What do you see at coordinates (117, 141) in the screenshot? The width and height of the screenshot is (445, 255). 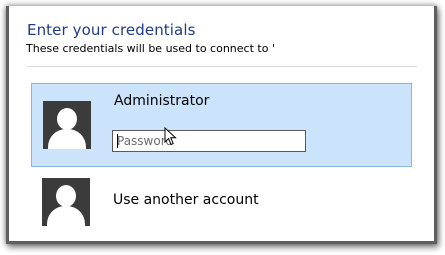 I see `text-caret` at bounding box center [117, 141].